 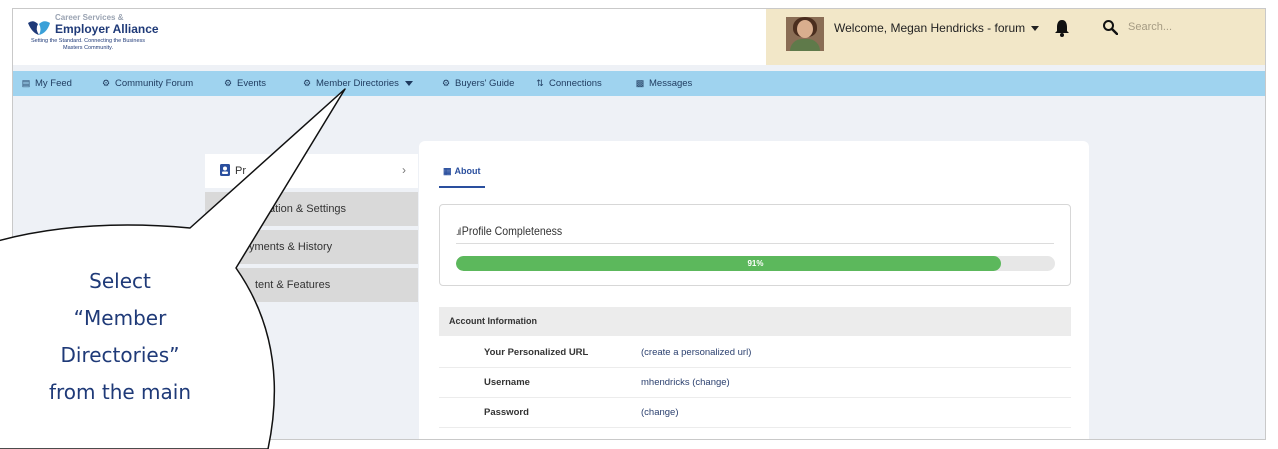 I want to click on callout-line: Select, so click(x=120, y=281).